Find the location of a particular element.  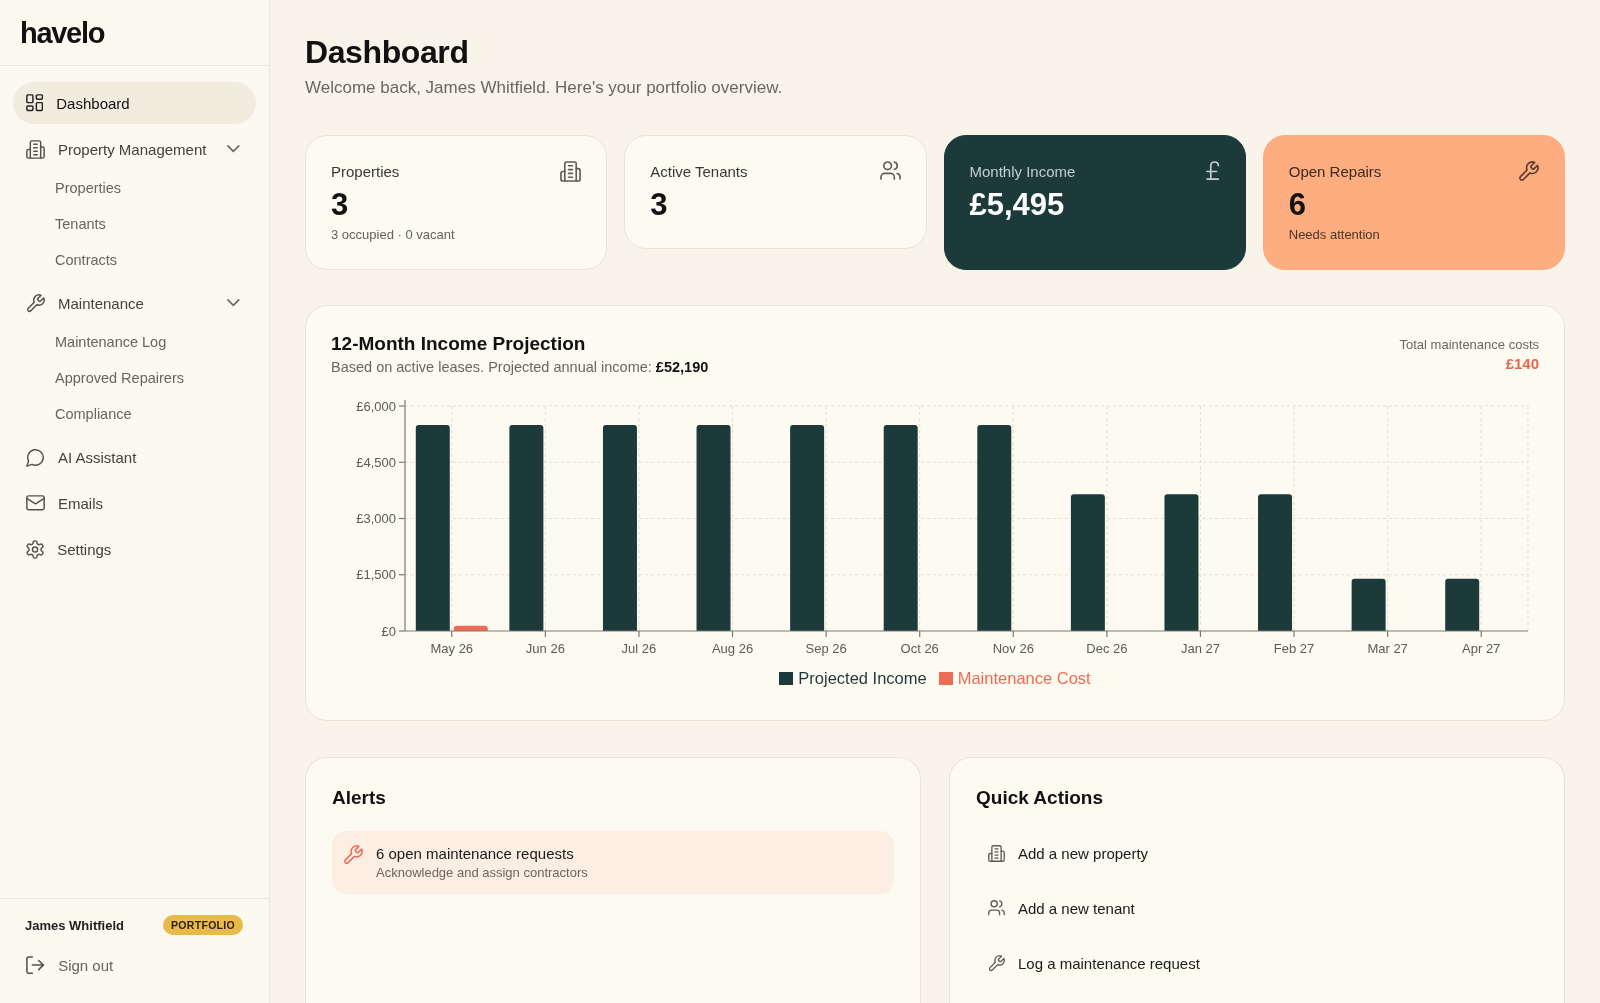

chart-title: 12-Month Income Projection is located at coordinates (459, 344).